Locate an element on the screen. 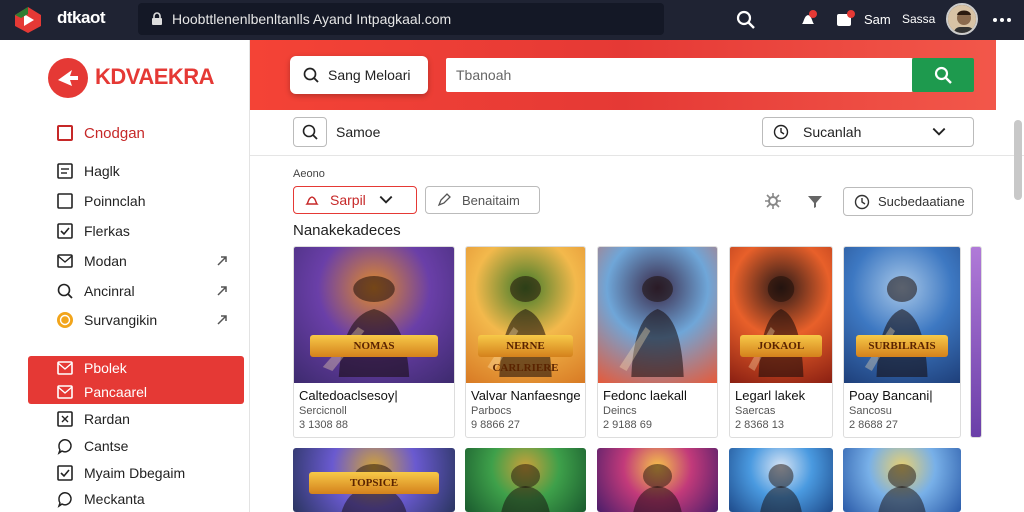 The height and width of the screenshot is (512, 1024). game-title-banner: NERNE CARLRIERE is located at coordinates (525, 354).